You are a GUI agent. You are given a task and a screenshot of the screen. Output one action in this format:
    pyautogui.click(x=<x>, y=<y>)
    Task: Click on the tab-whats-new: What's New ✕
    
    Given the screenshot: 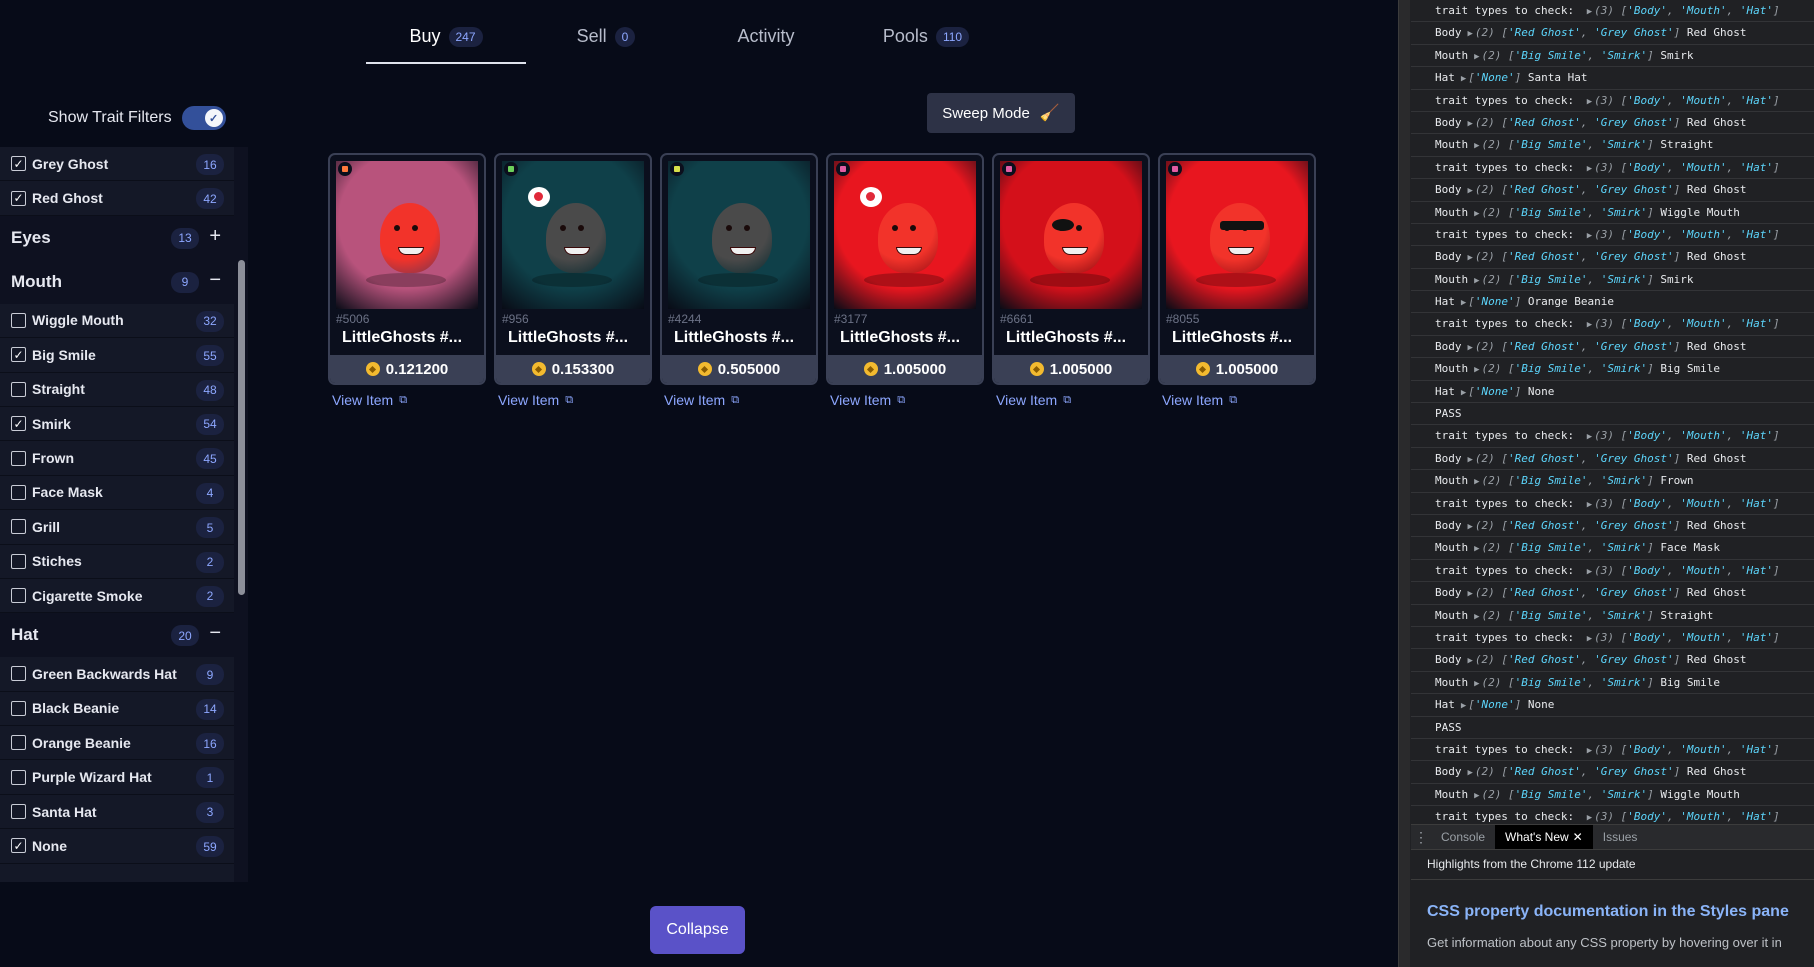 What is the action you would take?
    pyautogui.click(x=1544, y=837)
    